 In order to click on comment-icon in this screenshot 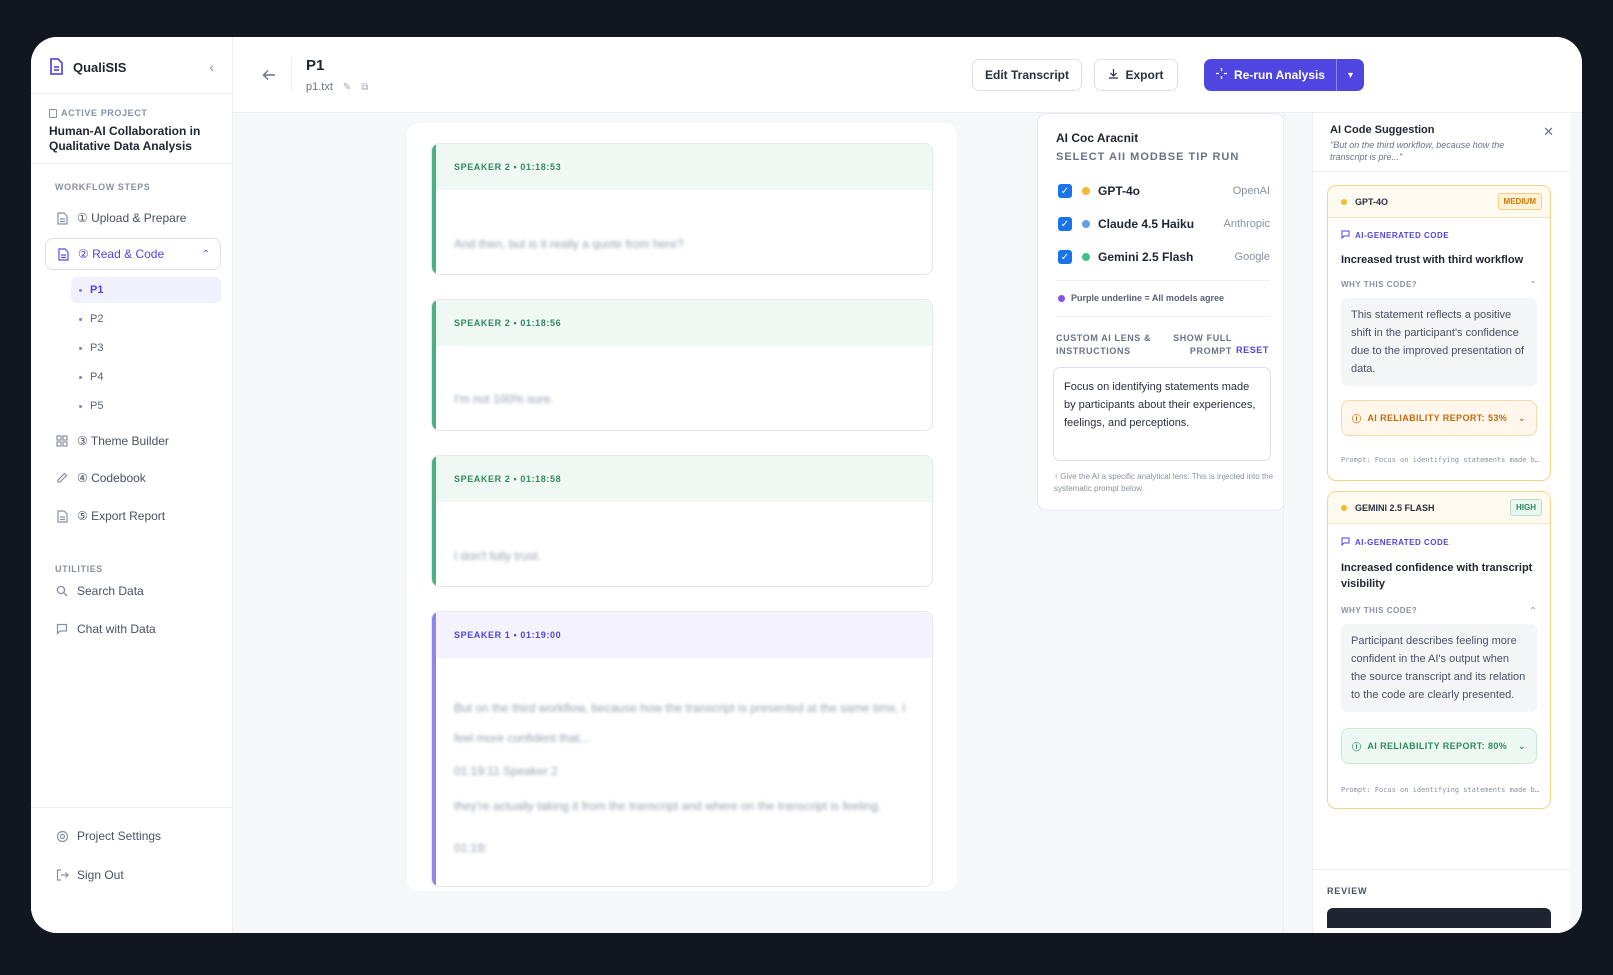, I will do `click(1345, 542)`.